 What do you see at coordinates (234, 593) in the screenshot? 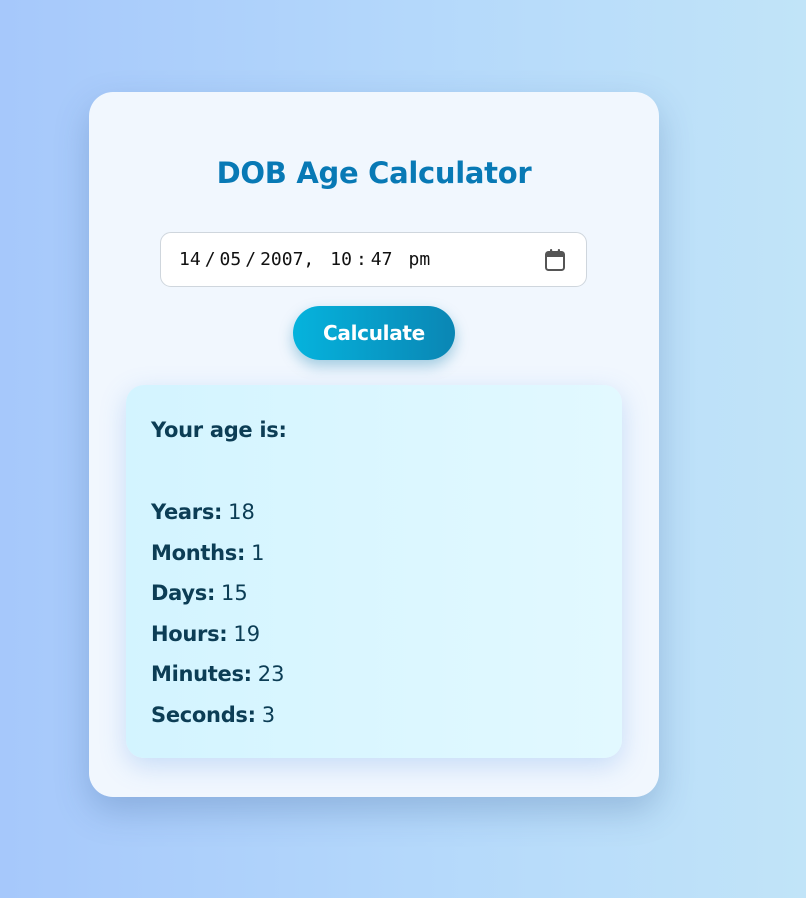
I see `days-value: 15` at bounding box center [234, 593].